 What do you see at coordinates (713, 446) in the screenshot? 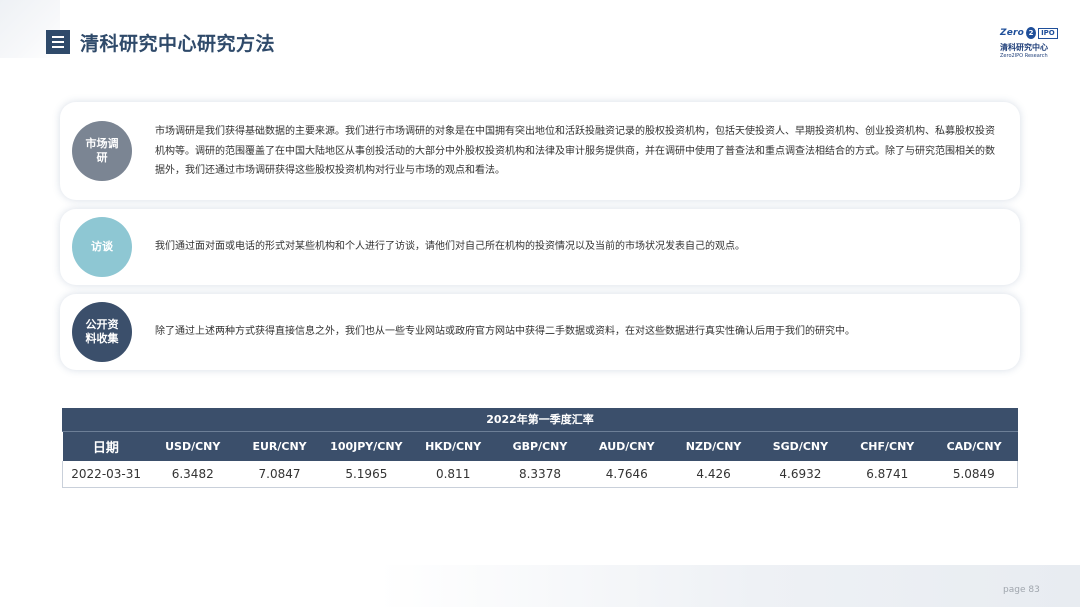
I see `column-header: NZD/CNY` at bounding box center [713, 446].